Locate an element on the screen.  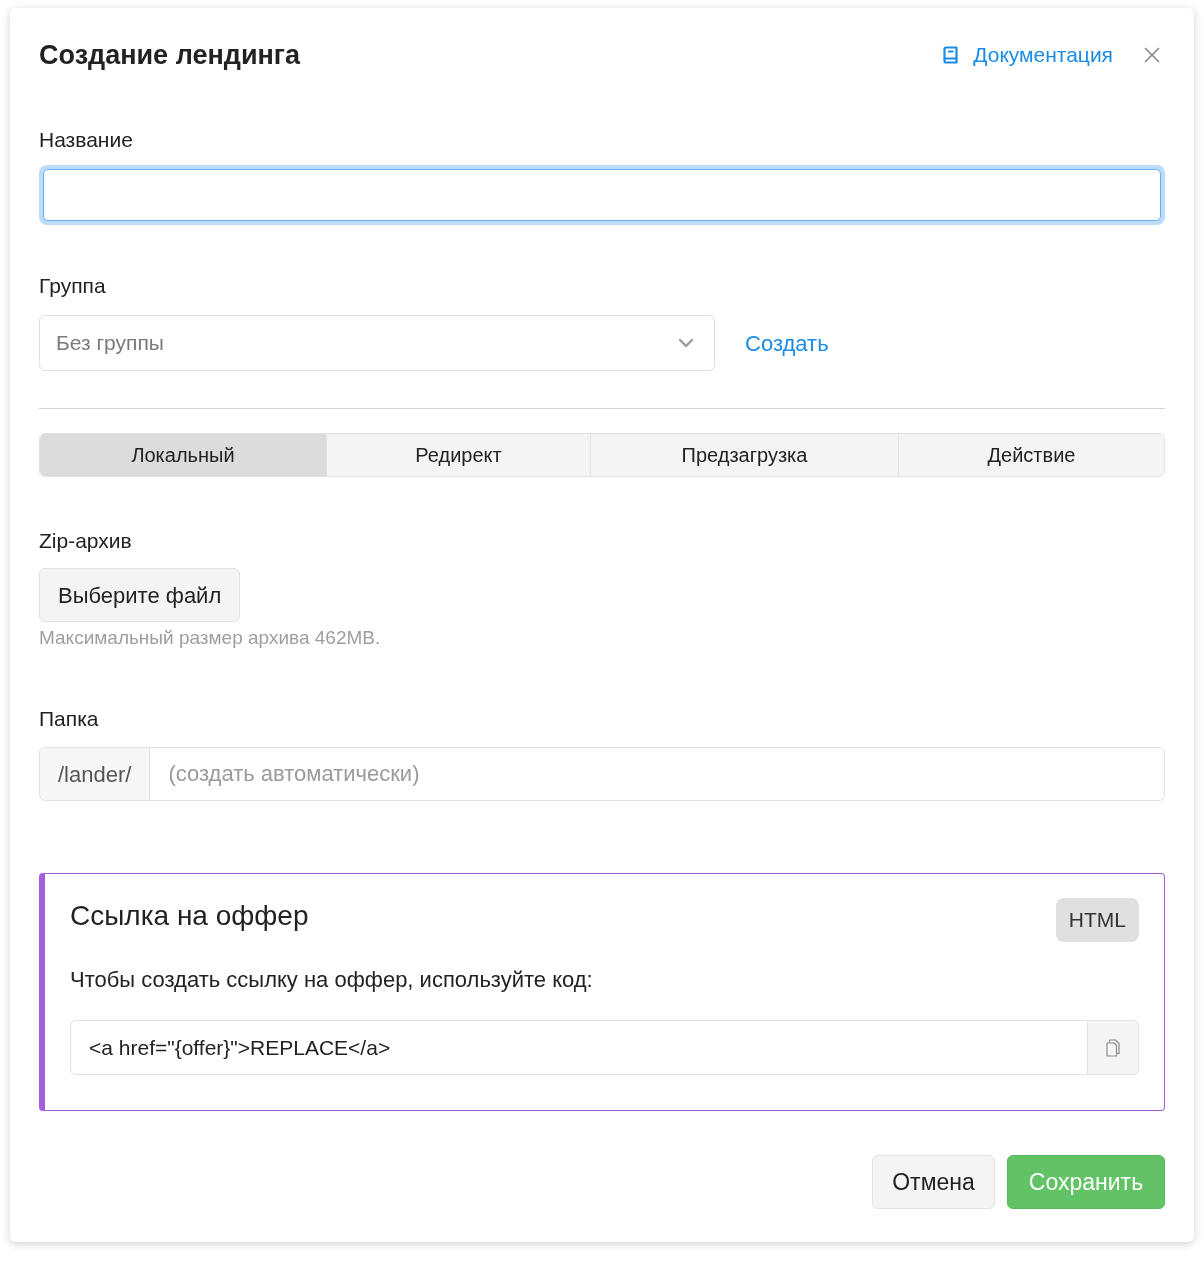
book-icon is located at coordinates (951, 55).